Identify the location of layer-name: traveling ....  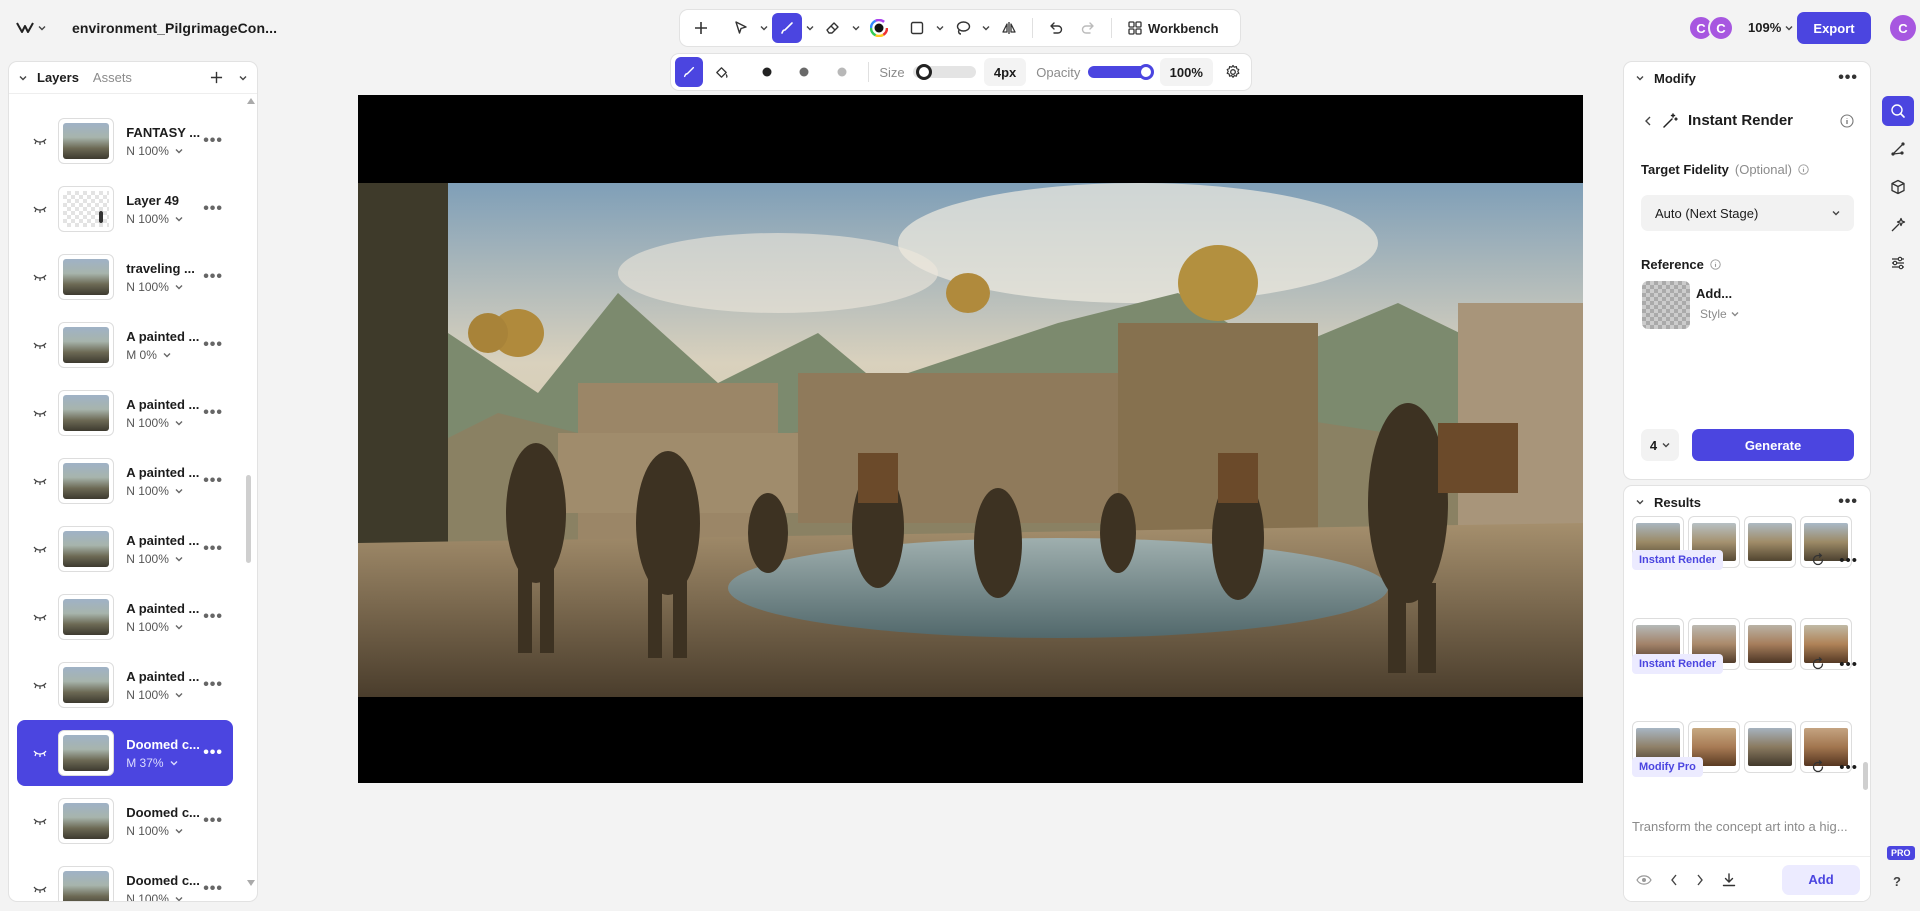
(164, 268).